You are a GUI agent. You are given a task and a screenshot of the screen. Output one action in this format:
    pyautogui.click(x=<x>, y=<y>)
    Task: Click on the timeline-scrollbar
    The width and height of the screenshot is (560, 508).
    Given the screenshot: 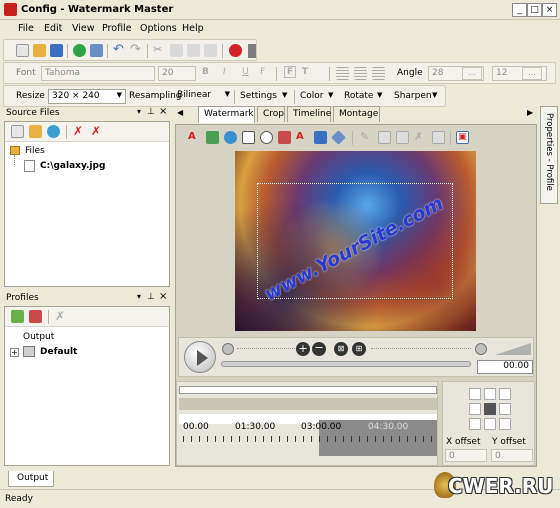 What is the action you would take?
    pyautogui.click(x=308, y=390)
    